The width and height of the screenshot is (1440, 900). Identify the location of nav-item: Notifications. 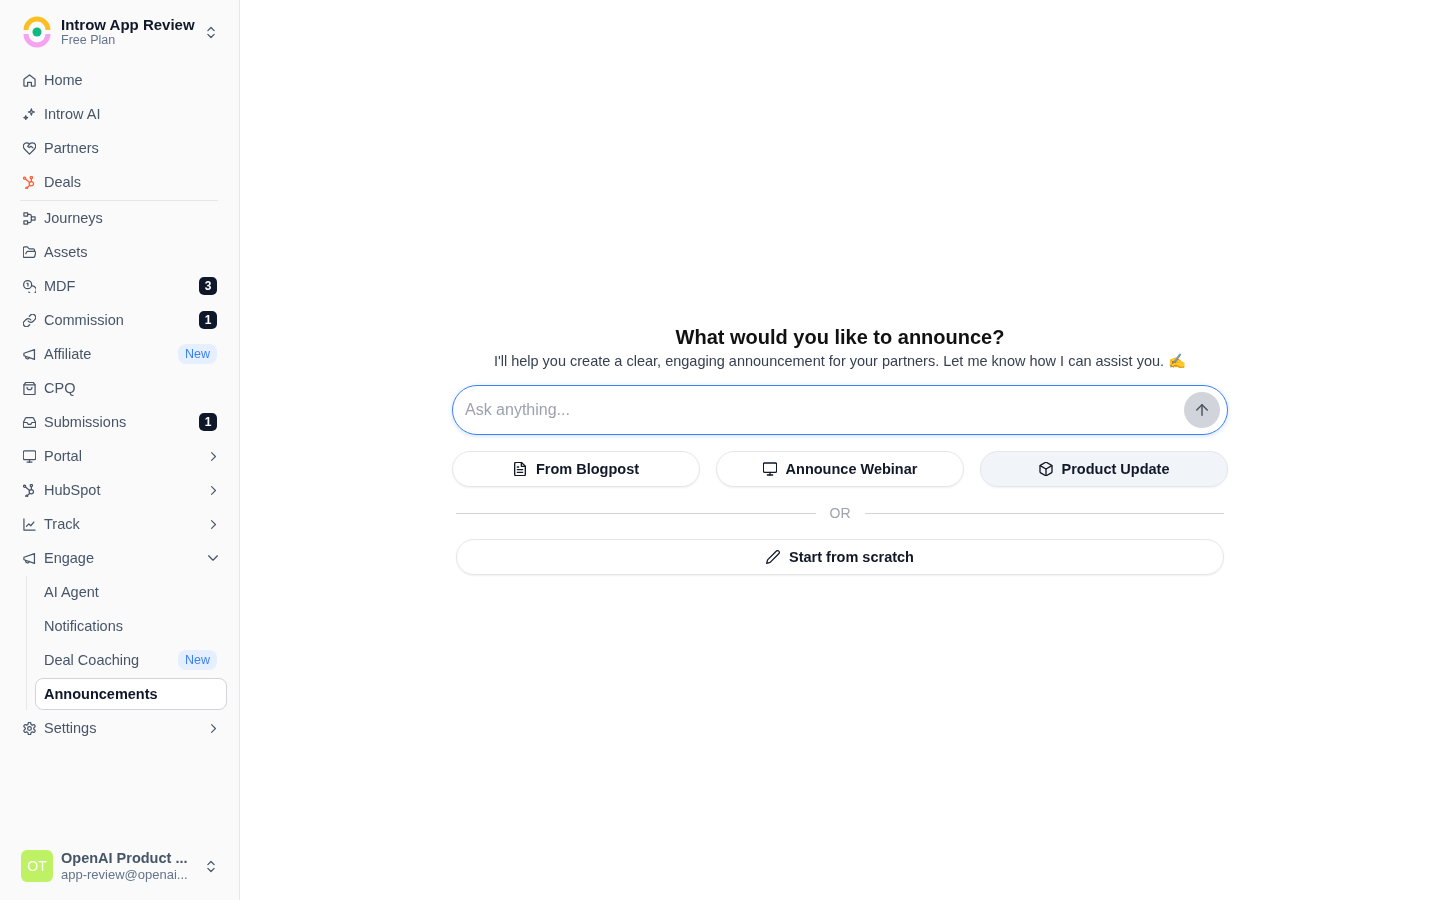
(131, 626).